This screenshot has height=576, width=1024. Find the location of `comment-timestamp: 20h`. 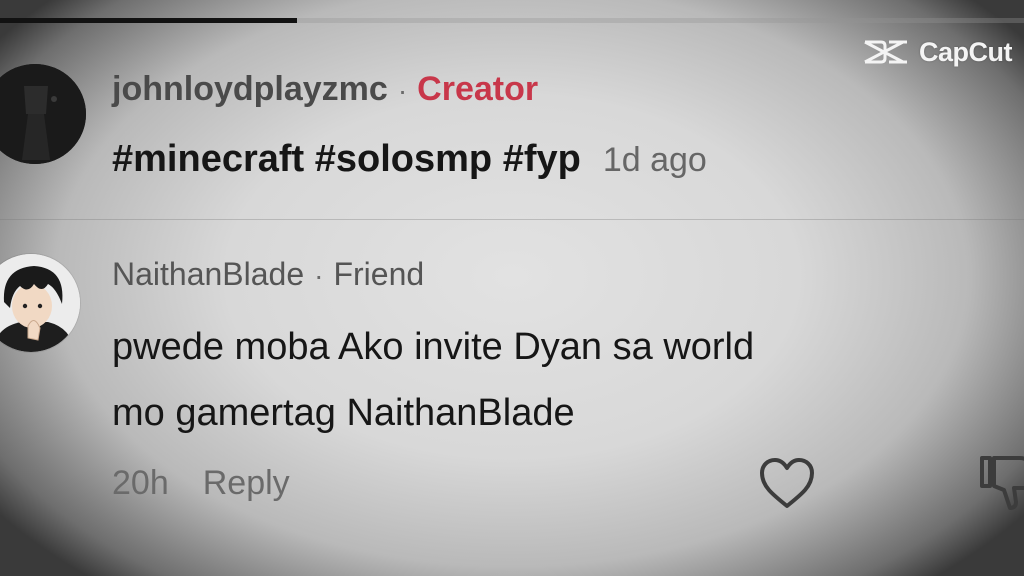

comment-timestamp: 20h is located at coordinates (140, 483).